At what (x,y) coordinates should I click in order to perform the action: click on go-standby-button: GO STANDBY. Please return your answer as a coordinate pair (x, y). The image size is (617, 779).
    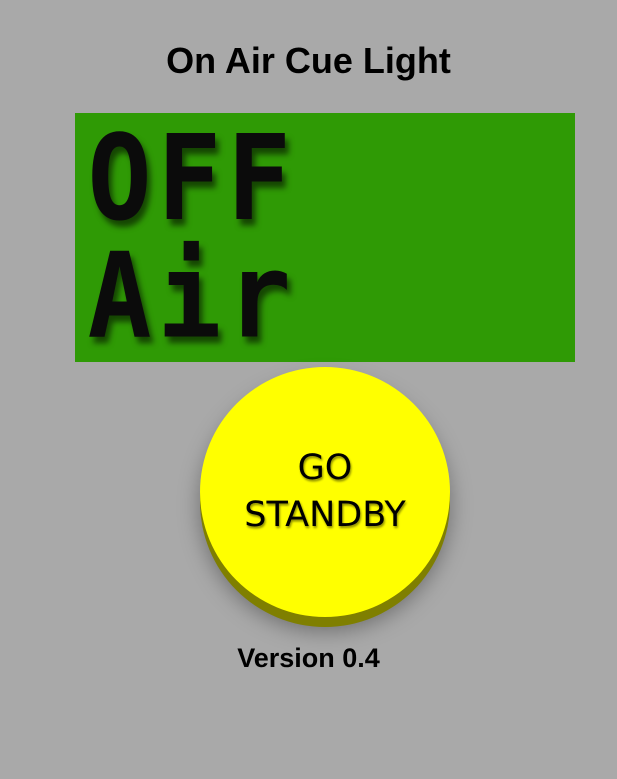
    Looking at the image, I should click on (325, 492).